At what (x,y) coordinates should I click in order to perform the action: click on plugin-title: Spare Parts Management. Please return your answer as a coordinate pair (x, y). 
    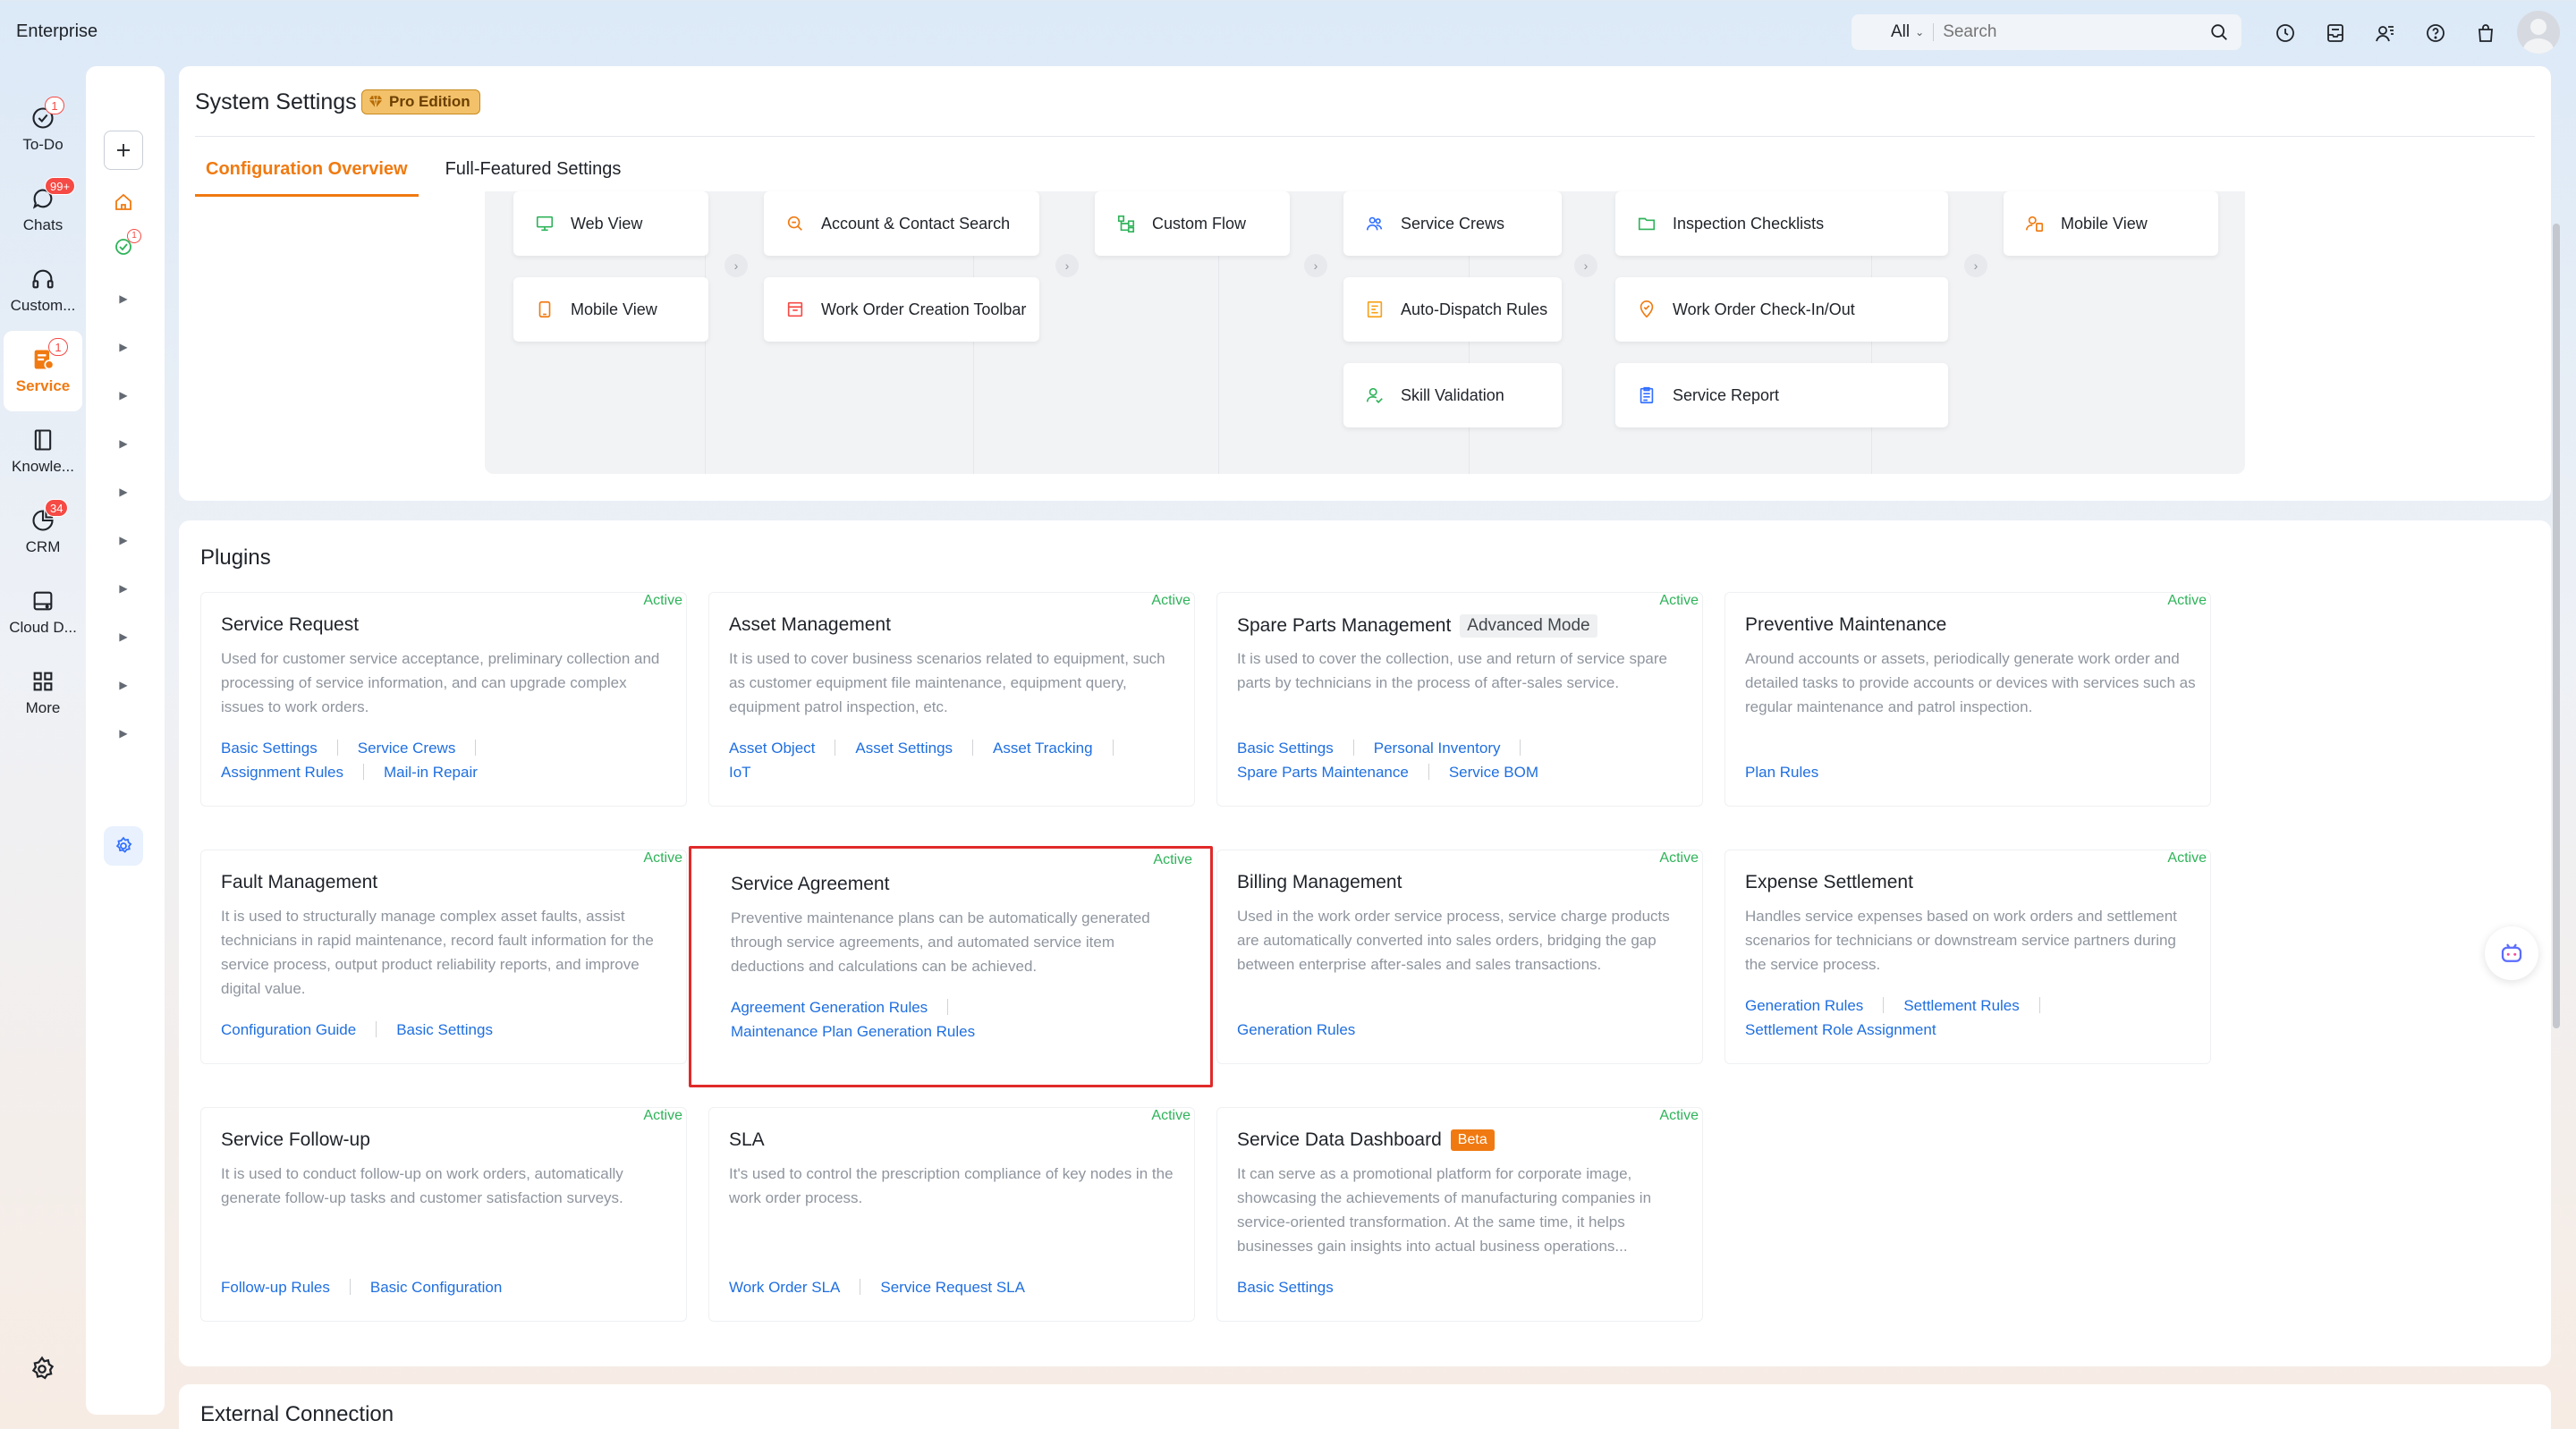
    Looking at the image, I should click on (1344, 625).